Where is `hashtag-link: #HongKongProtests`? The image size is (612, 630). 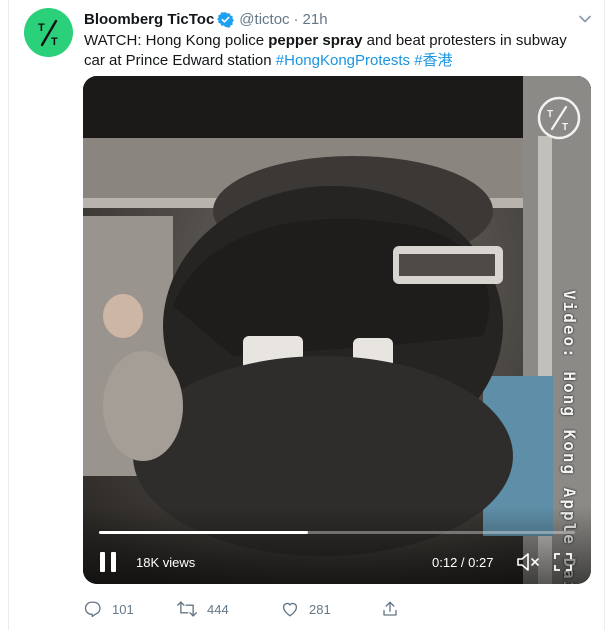 hashtag-link: #HongKongProtests is located at coordinates (343, 60).